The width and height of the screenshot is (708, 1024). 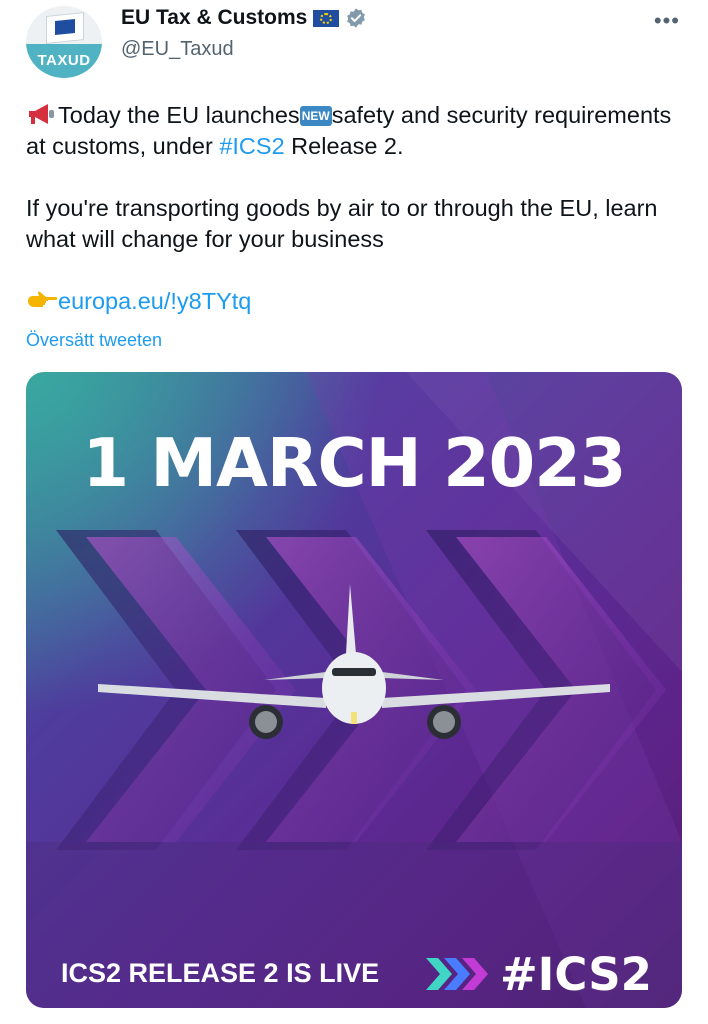 I want to click on tweet-line1-pre: Today the EU launches, so click(x=179, y=115).